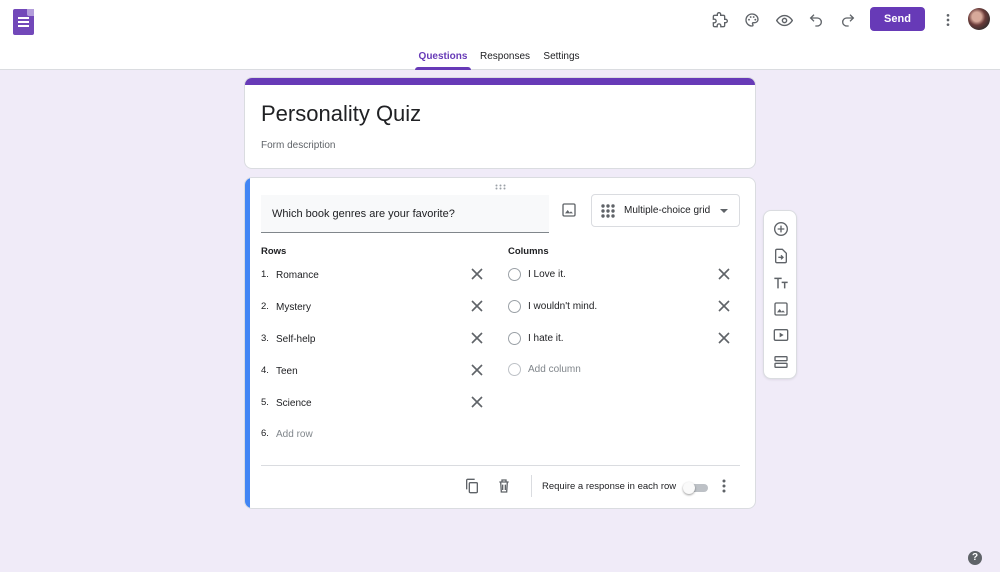  I want to click on columns-heading: Columns, so click(528, 251).